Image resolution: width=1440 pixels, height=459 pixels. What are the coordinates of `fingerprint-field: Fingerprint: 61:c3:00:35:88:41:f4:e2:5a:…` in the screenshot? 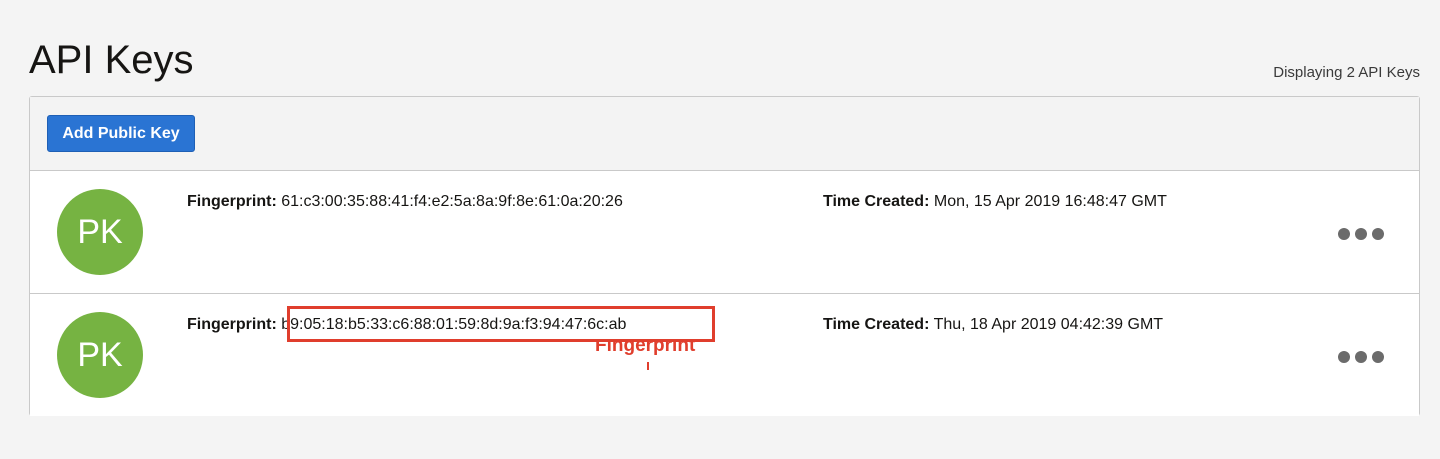 It's located at (405, 202).